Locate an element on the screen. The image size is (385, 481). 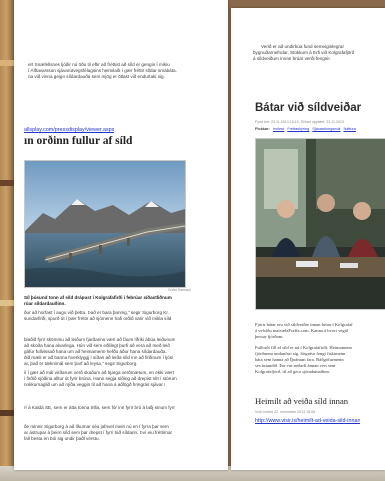
tag-link: Fréttaskýring is located at coordinates (298, 129).